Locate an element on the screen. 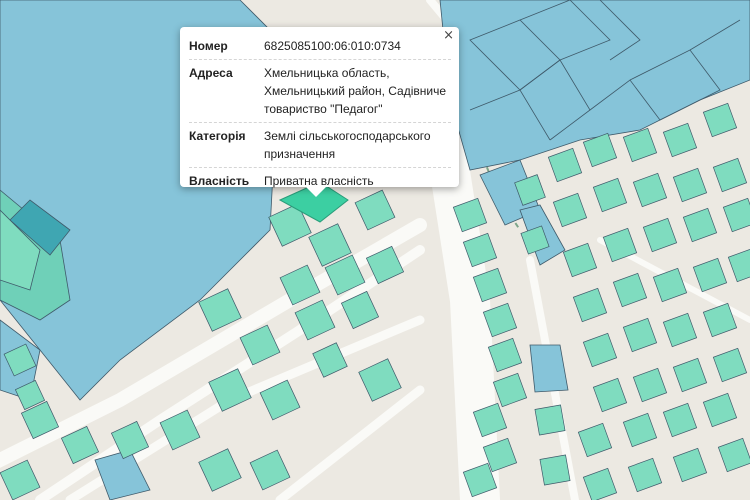 This screenshot has height=500, width=750. number-label: Номер is located at coordinates (208, 46).